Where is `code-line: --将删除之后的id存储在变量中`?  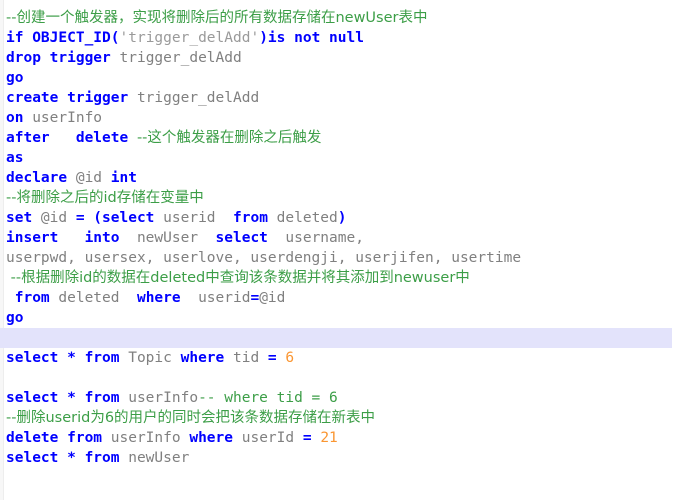 code-line: --将删除之后的id存储在变量中 is located at coordinates (337, 198).